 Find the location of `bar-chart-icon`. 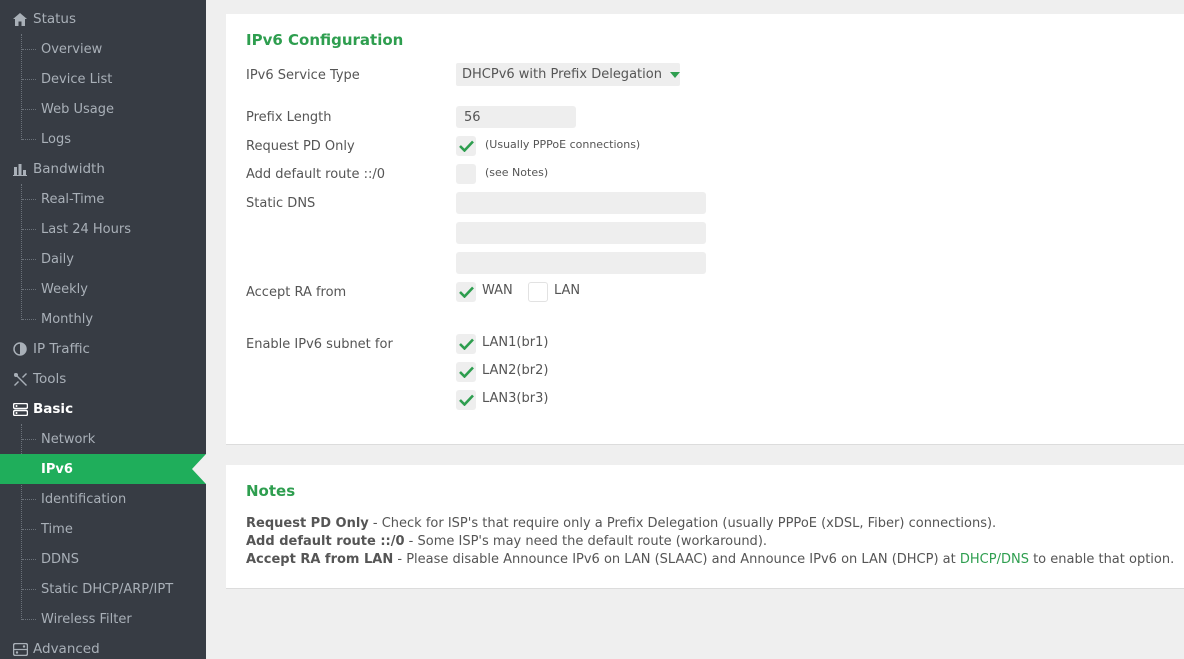

bar-chart-icon is located at coordinates (20, 169).